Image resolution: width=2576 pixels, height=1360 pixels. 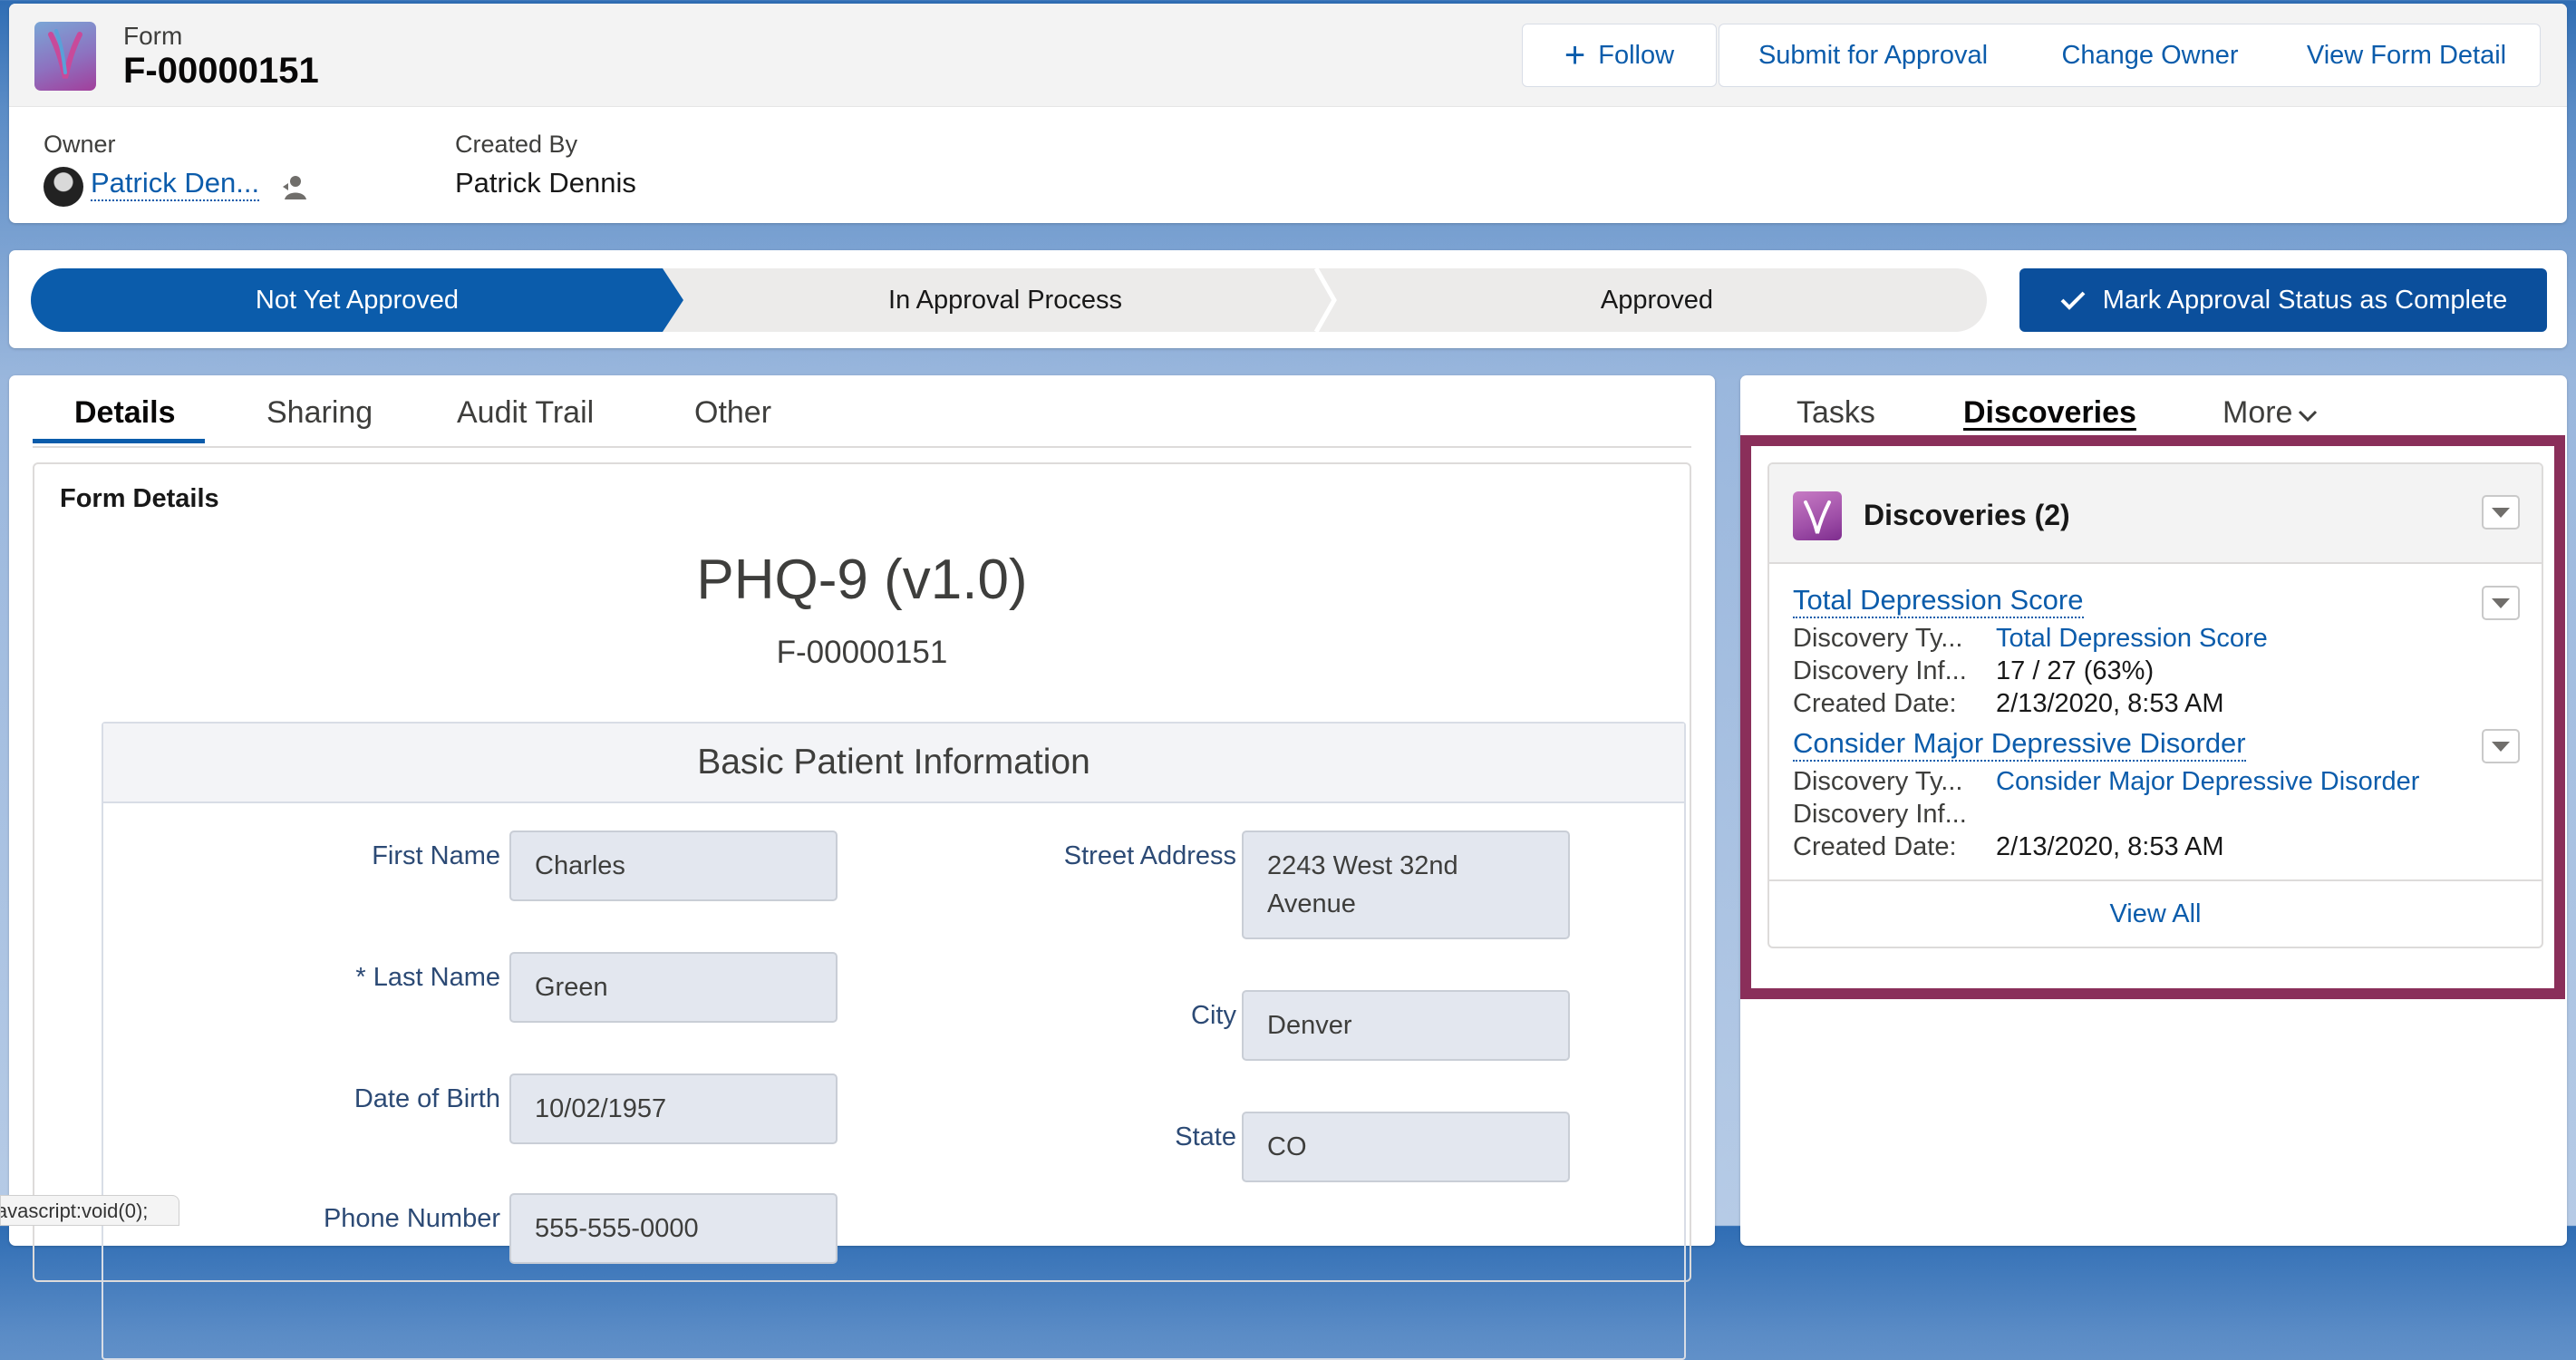 What do you see at coordinates (153, 36) in the screenshot?
I see `object-type-label: Form` at bounding box center [153, 36].